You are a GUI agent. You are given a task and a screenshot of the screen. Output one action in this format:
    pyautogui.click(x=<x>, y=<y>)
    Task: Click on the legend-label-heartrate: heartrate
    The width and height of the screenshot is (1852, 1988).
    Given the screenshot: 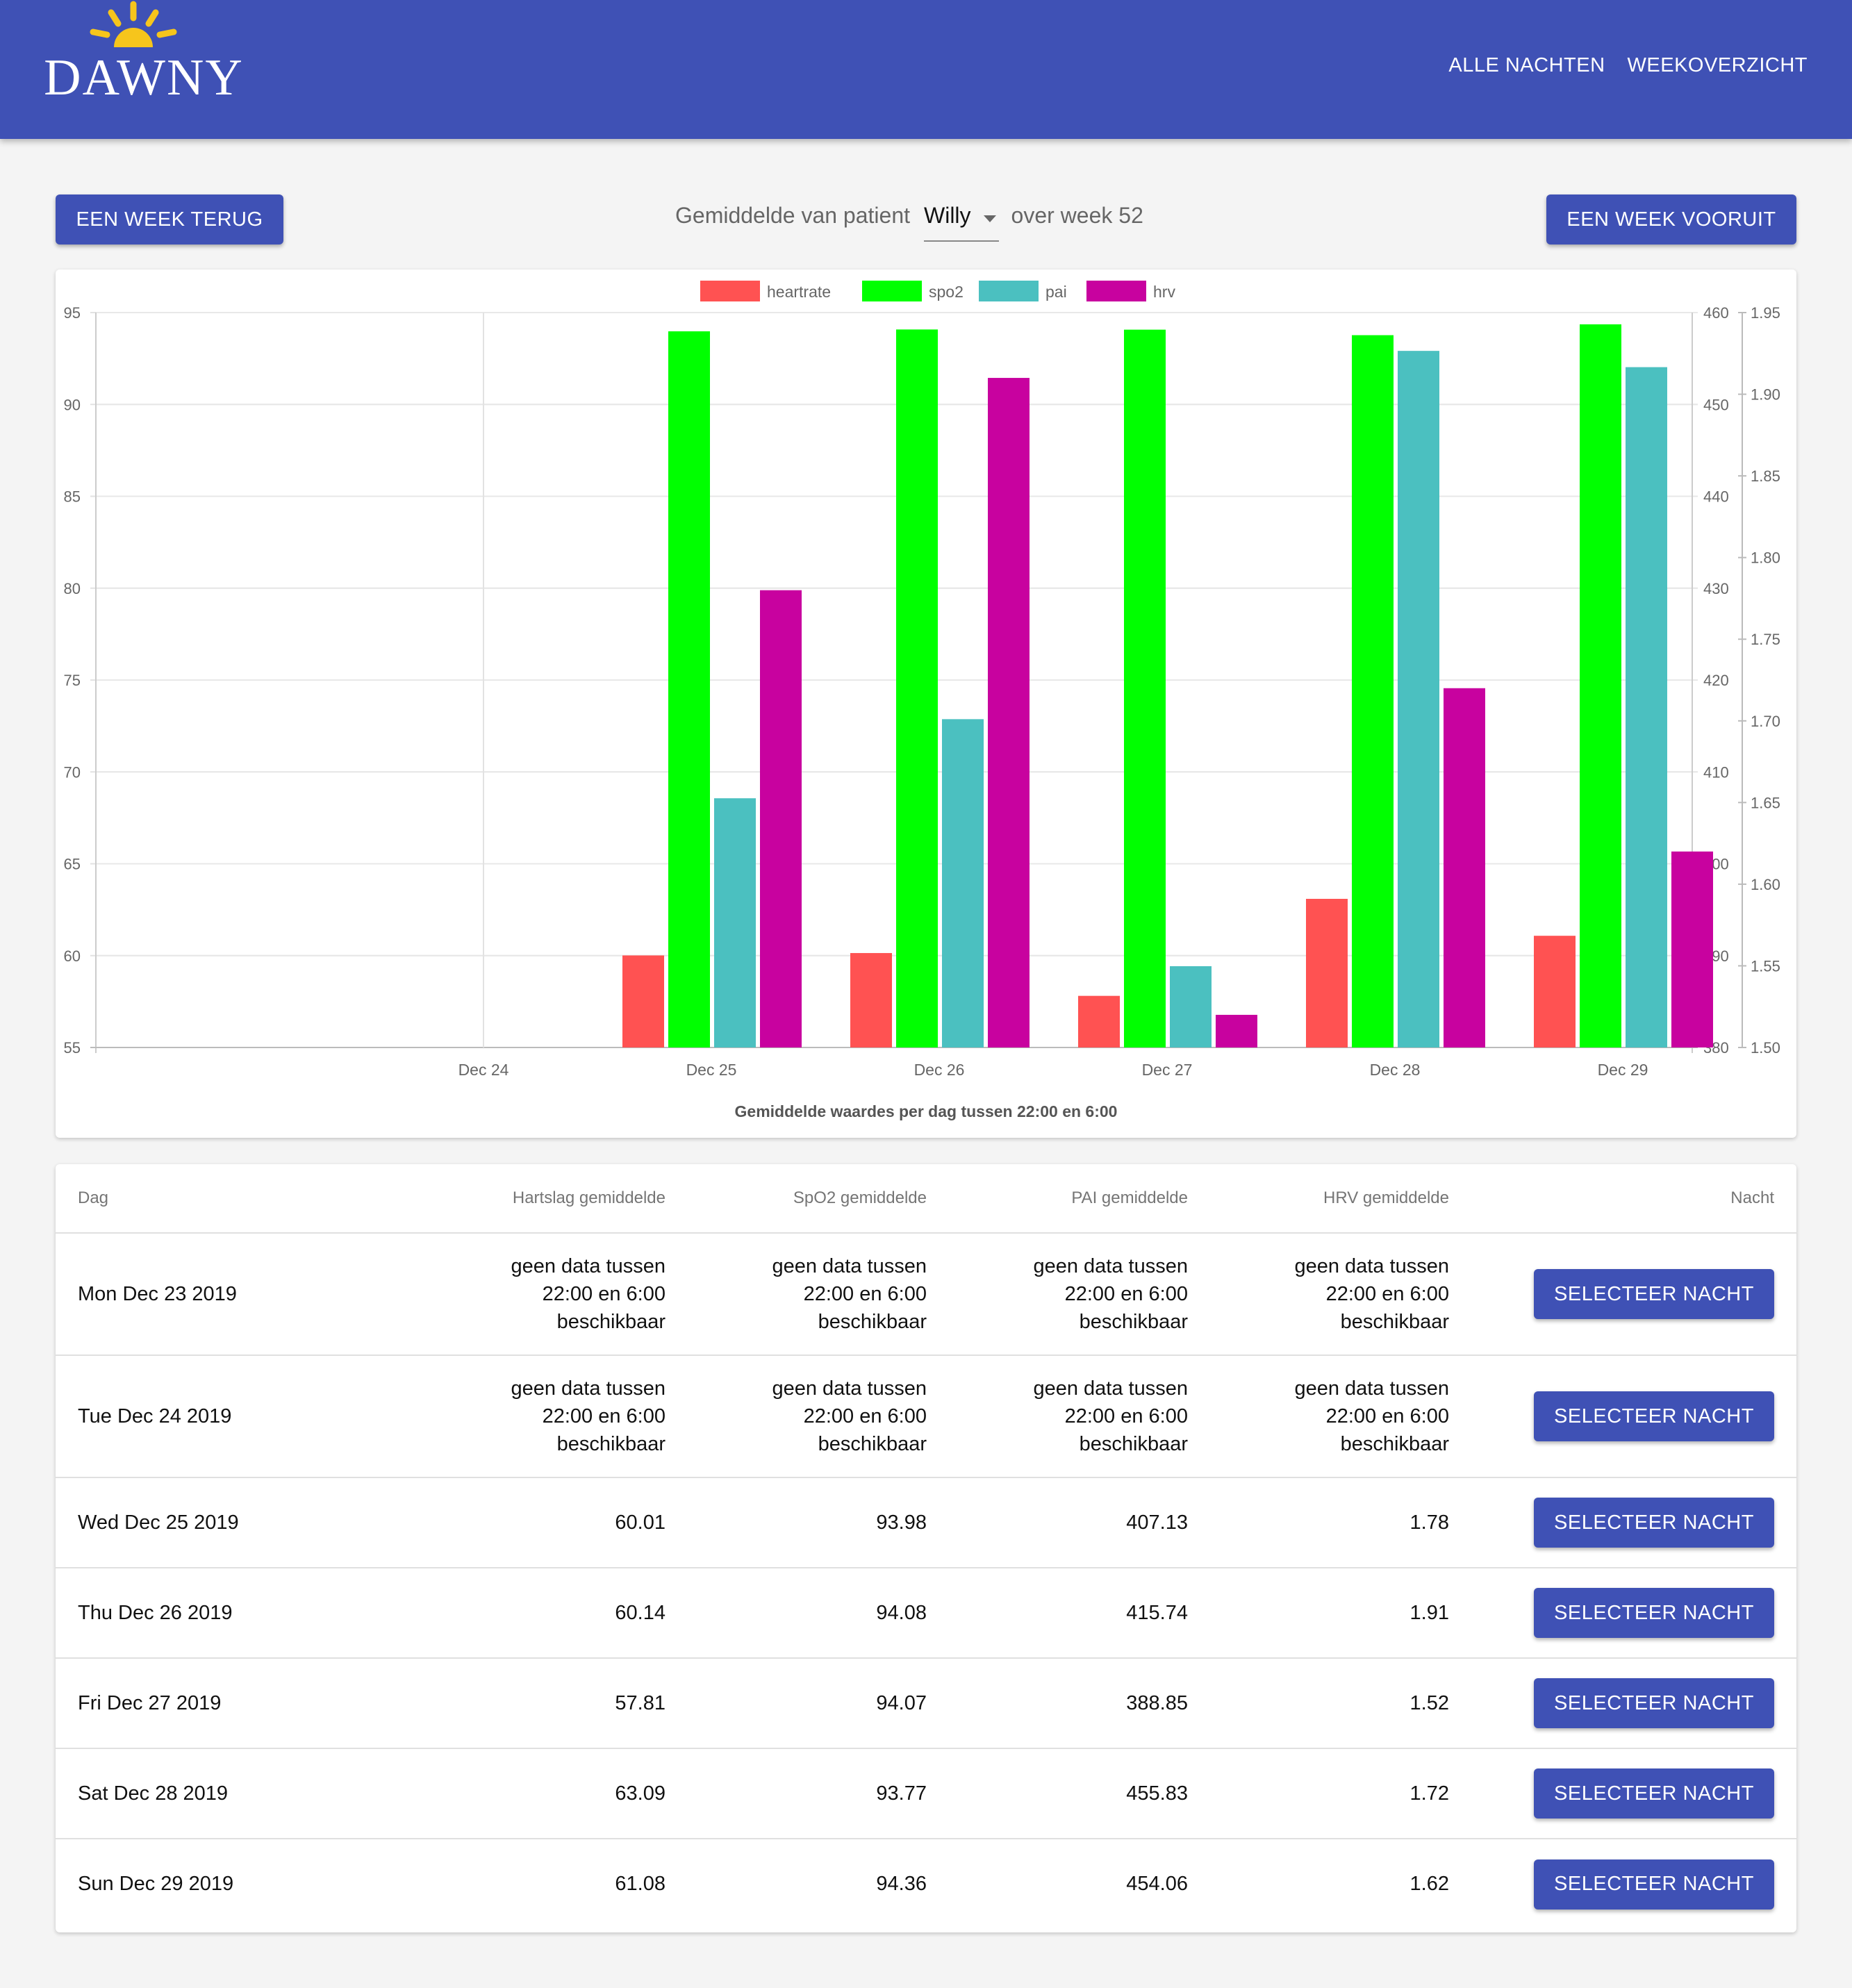 What is the action you would take?
    pyautogui.click(x=799, y=292)
    